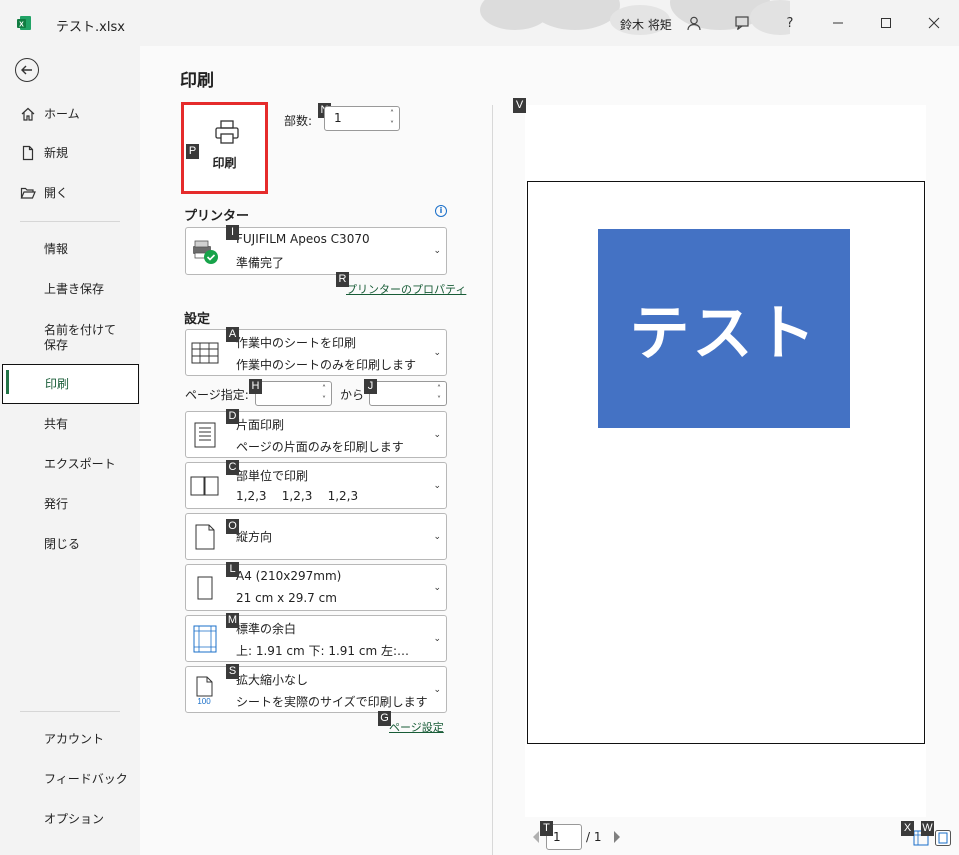 This screenshot has width=959, height=855. I want to click on setting-line1: A4 (210x297mm), so click(289, 576).